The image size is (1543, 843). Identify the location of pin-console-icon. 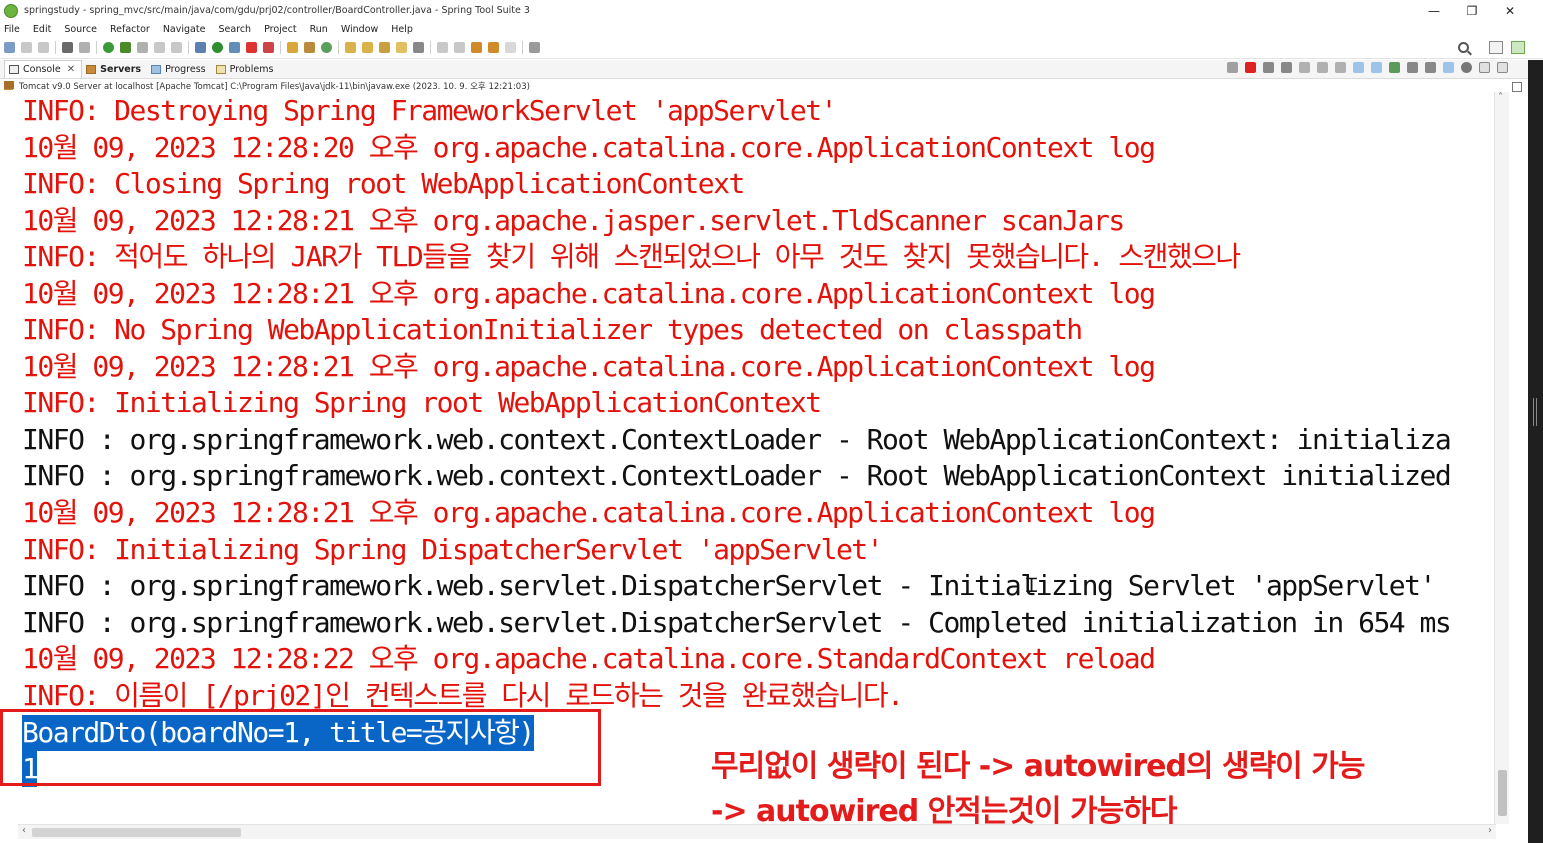
(1394, 67).